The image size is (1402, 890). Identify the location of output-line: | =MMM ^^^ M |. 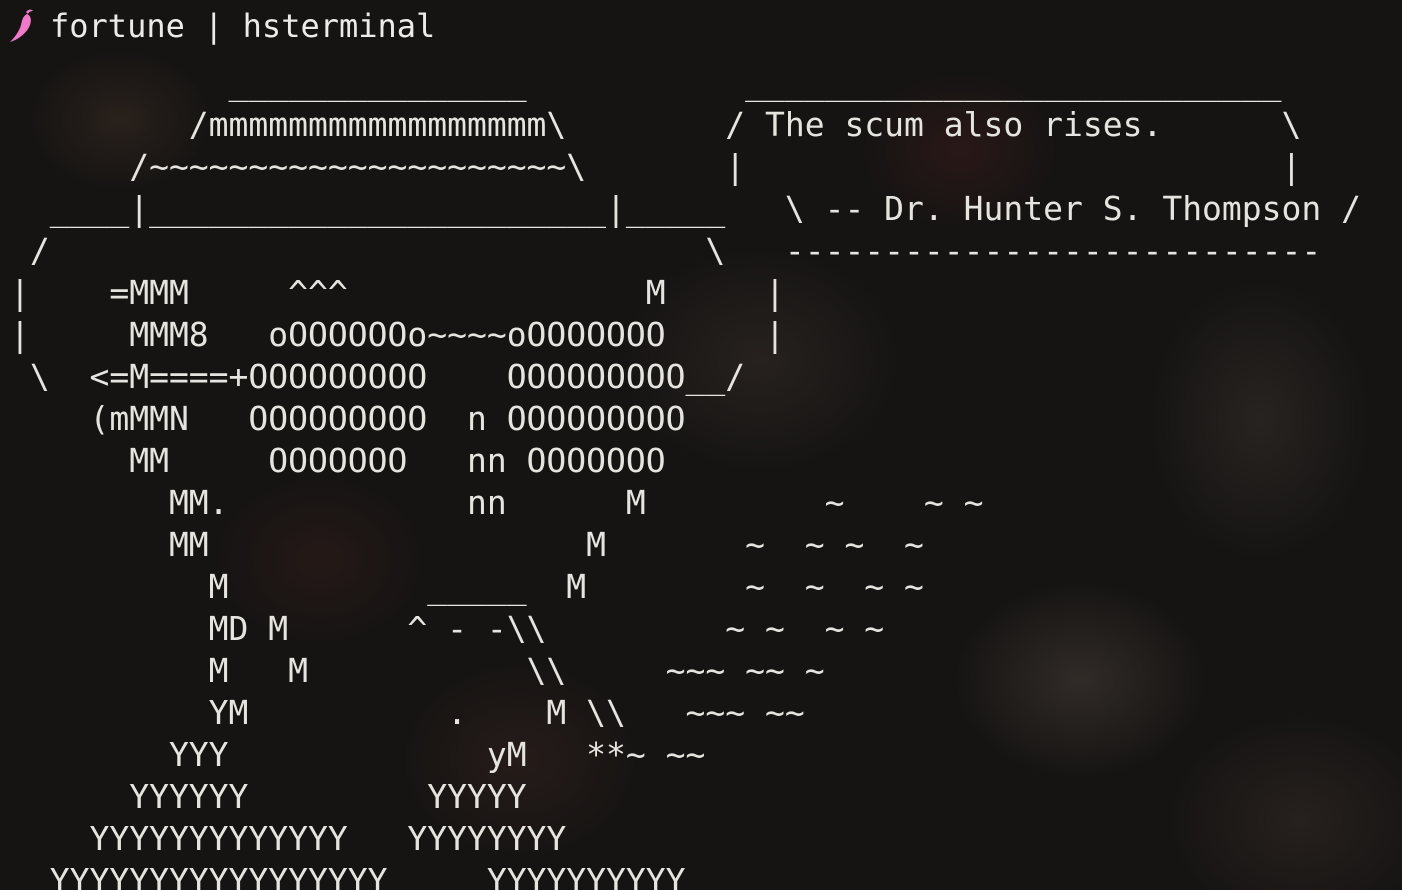
(397, 292).